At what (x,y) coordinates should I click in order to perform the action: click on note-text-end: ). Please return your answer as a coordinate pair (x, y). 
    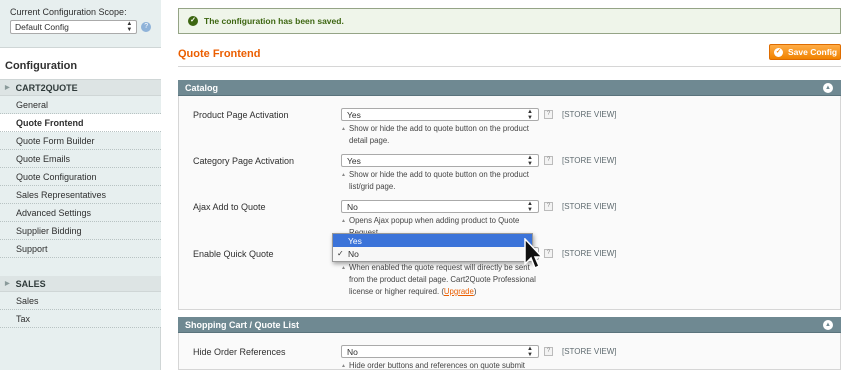
    Looking at the image, I should click on (475, 291).